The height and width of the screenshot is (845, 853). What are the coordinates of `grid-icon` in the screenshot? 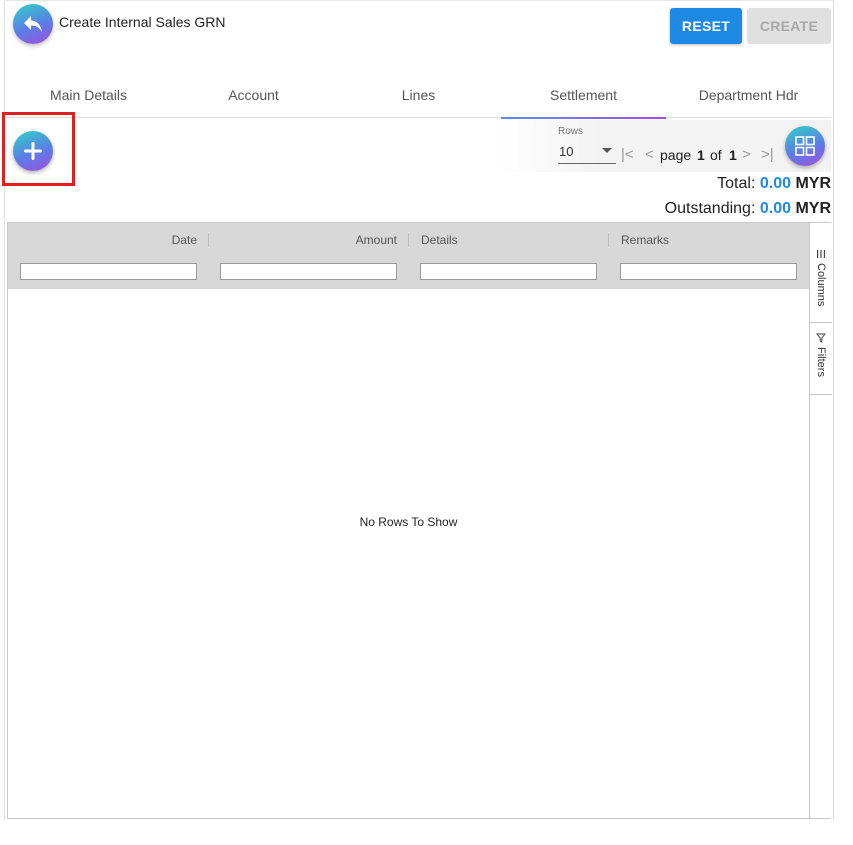 It's located at (805, 146).